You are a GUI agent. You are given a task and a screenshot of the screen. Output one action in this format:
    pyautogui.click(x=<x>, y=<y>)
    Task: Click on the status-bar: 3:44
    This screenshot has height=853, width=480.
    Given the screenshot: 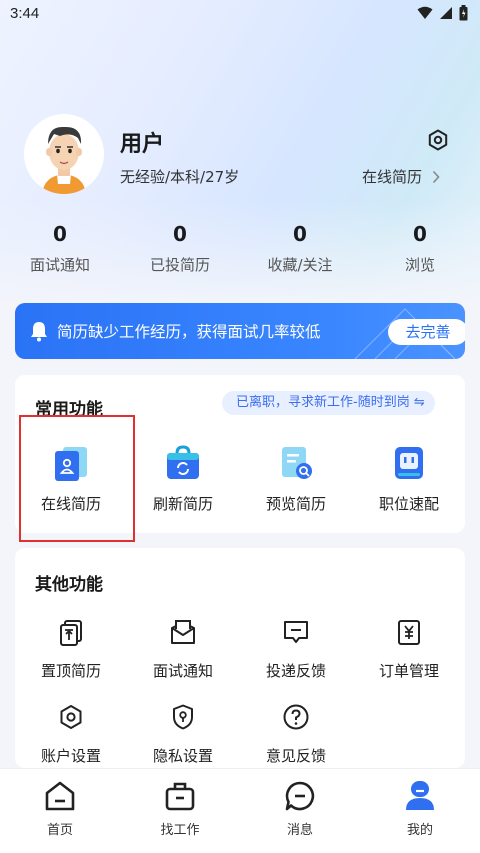 What is the action you would take?
    pyautogui.click(x=240, y=14)
    